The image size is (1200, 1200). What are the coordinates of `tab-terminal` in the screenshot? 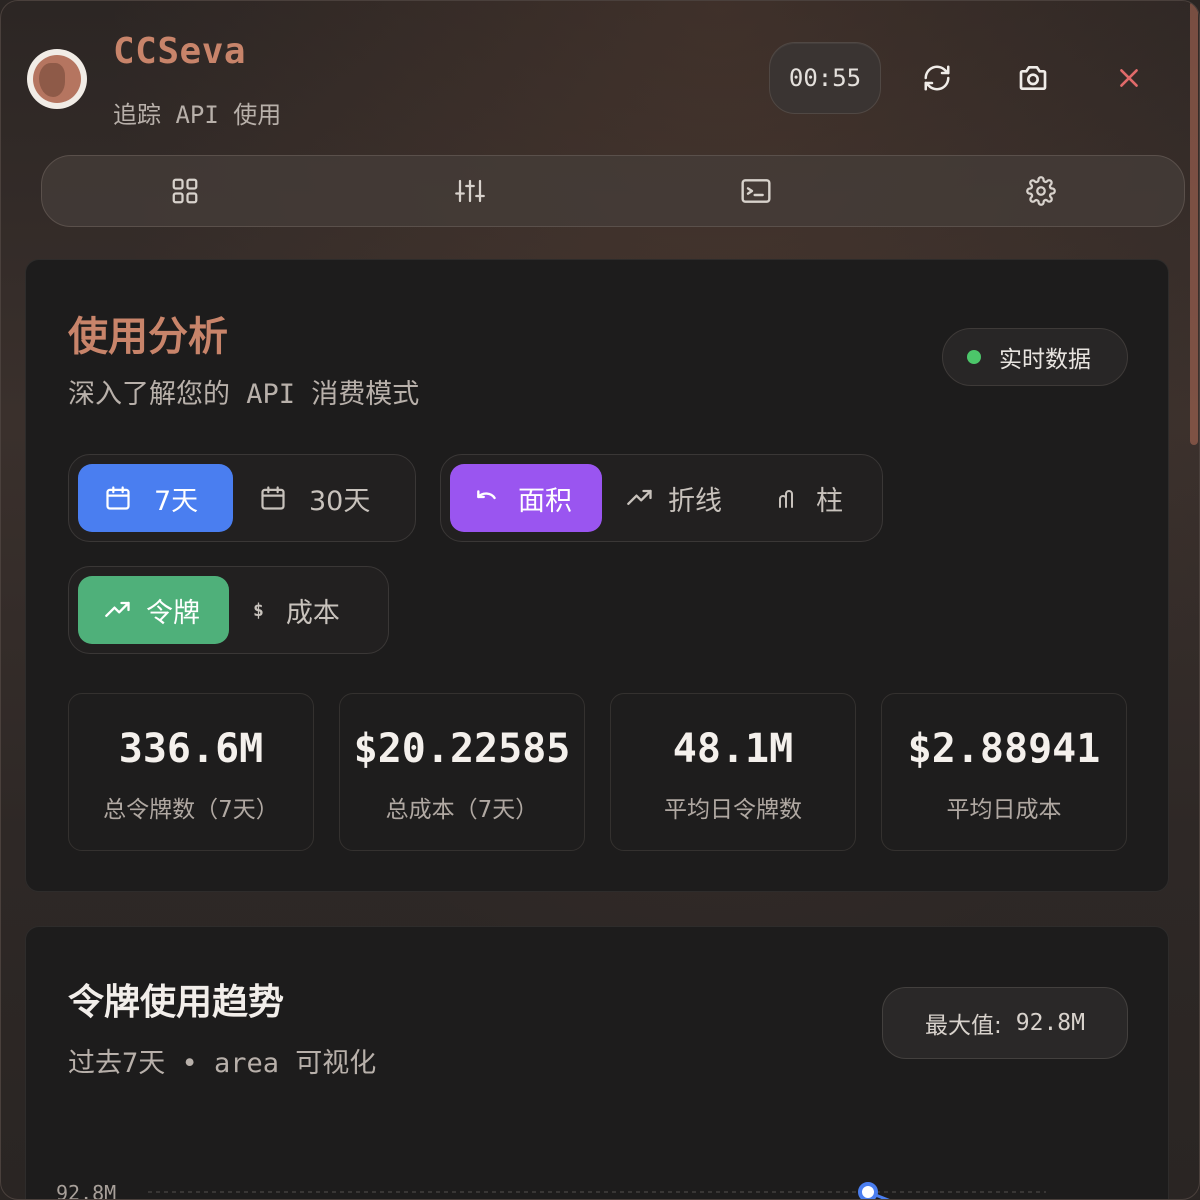 It's located at (756, 191).